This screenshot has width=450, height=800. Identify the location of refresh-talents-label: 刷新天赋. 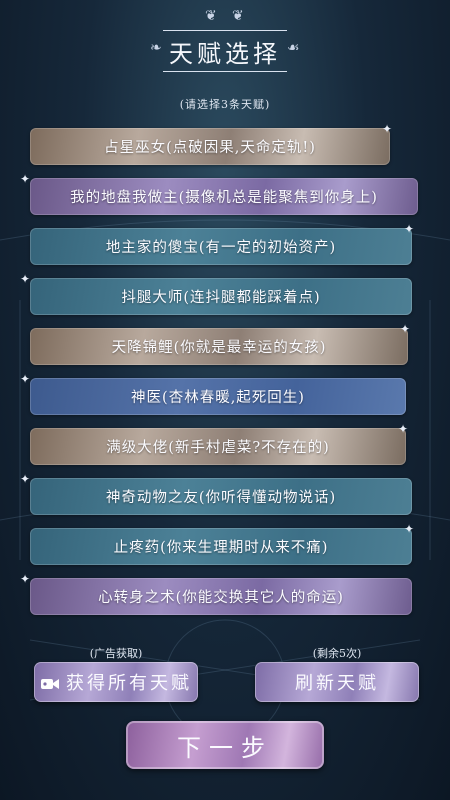
(337, 683).